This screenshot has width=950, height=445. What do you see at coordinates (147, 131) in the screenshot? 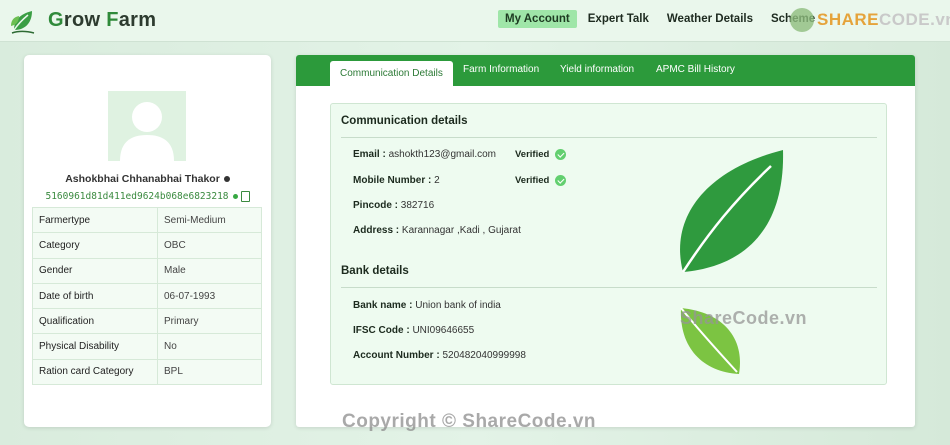
I see `user-silhouette-icon` at bounding box center [147, 131].